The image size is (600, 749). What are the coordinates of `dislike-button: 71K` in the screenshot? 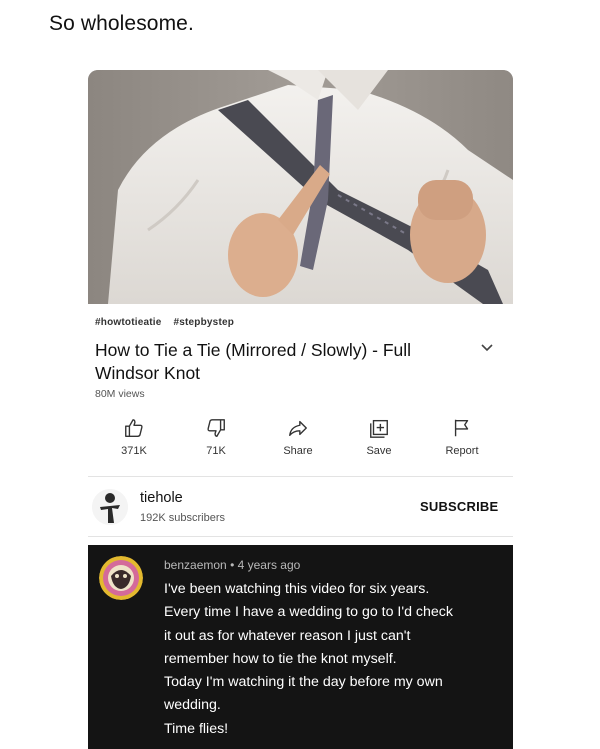 It's located at (216, 437).